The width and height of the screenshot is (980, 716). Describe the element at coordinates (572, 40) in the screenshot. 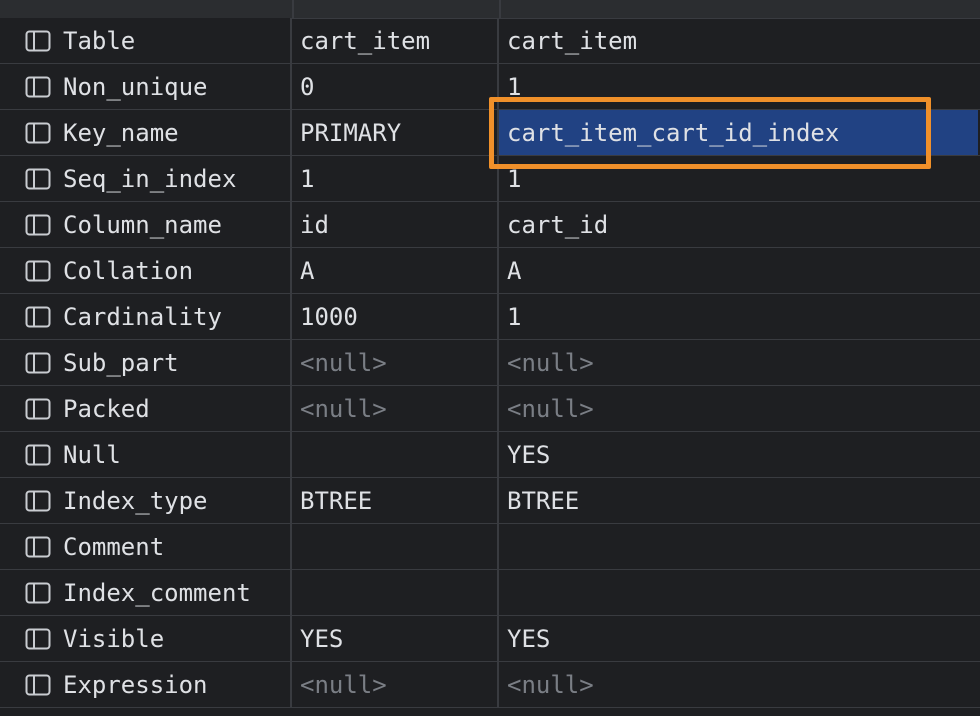

I see `cell-value: cart_item` at that location.